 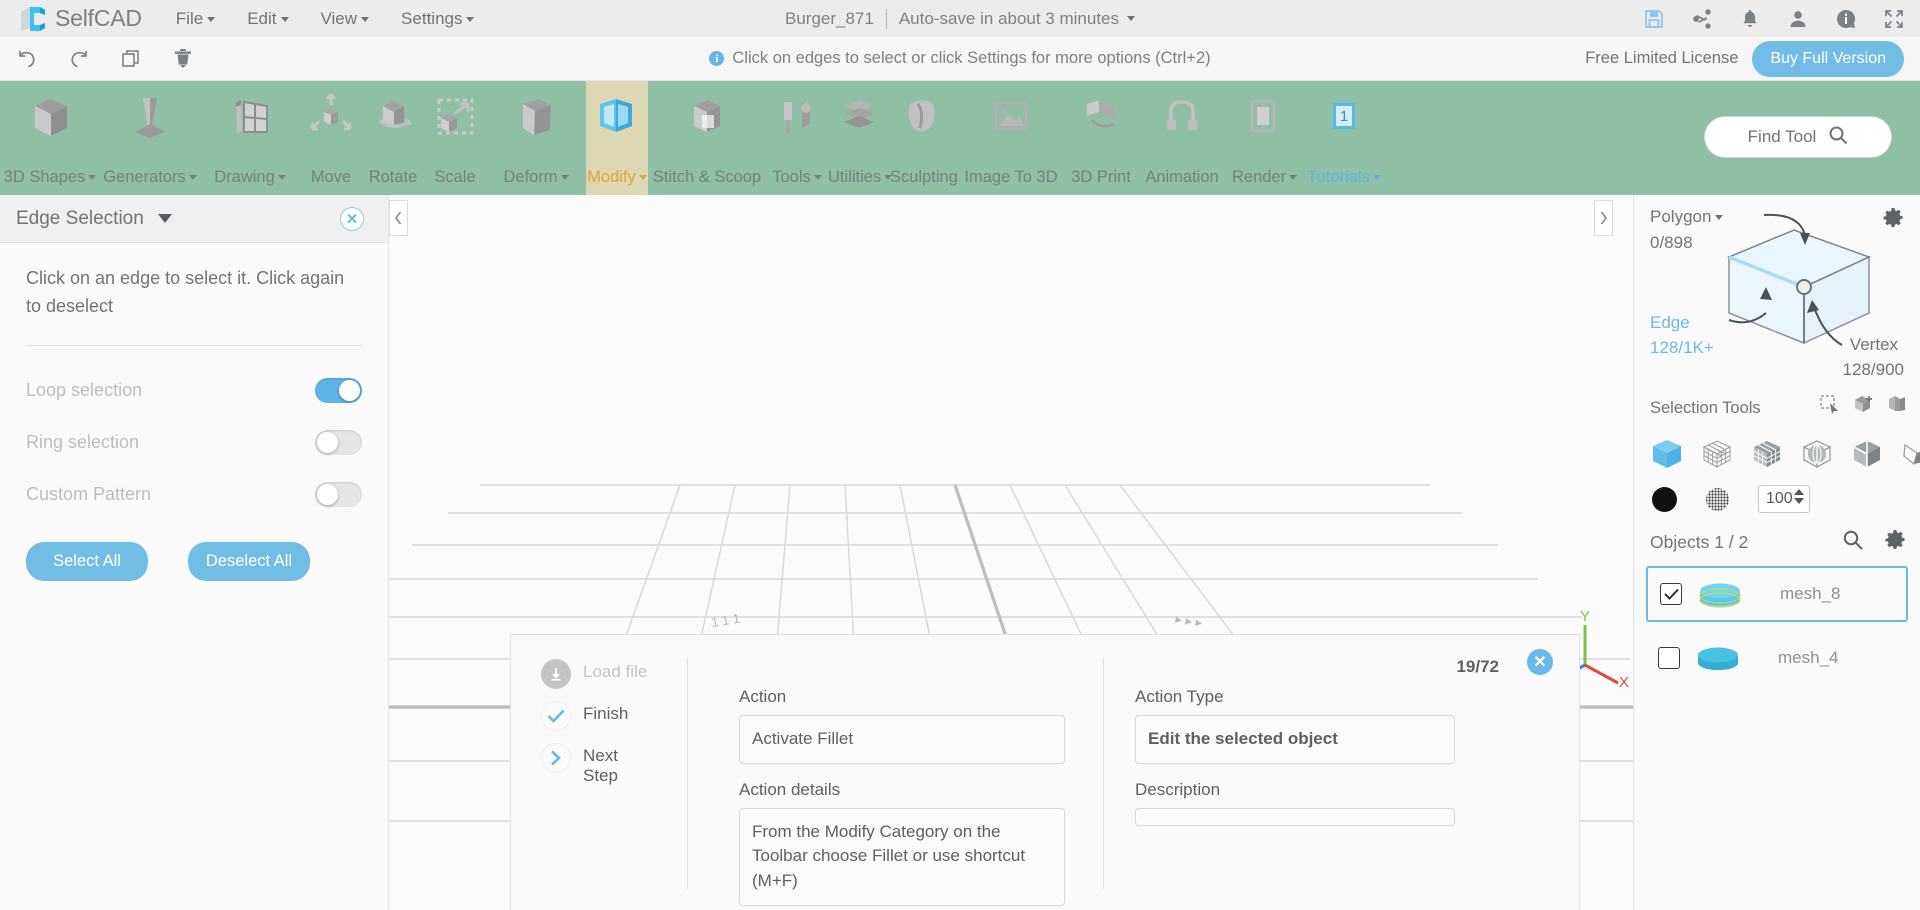 I want to click on svg-text: Y, so click(x=1585, y=616).